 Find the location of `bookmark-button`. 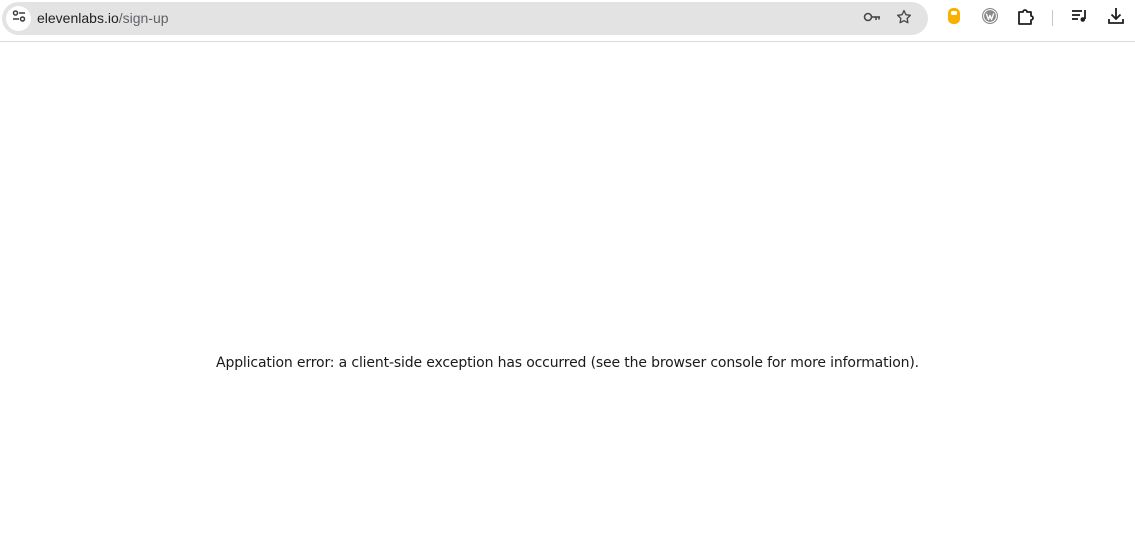

bookmark-button is located at coordinates (904, 19).